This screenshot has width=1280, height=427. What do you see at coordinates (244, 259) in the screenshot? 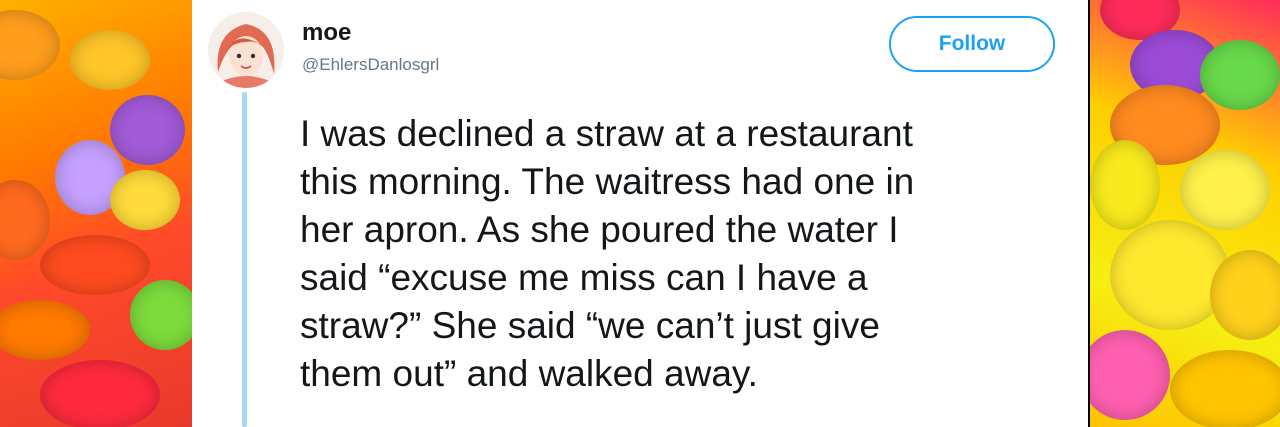
I see `thread-line` at bounding box center [244, 259].